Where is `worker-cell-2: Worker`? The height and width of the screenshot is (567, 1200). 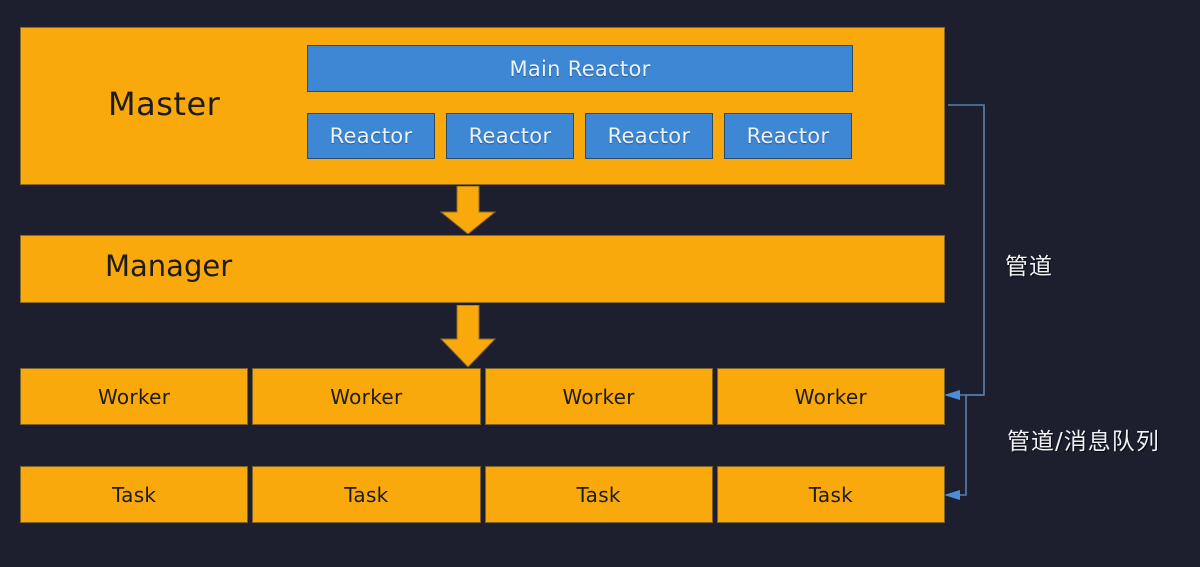
worker-cell-2: Worker is located at coordinates (366, 396).